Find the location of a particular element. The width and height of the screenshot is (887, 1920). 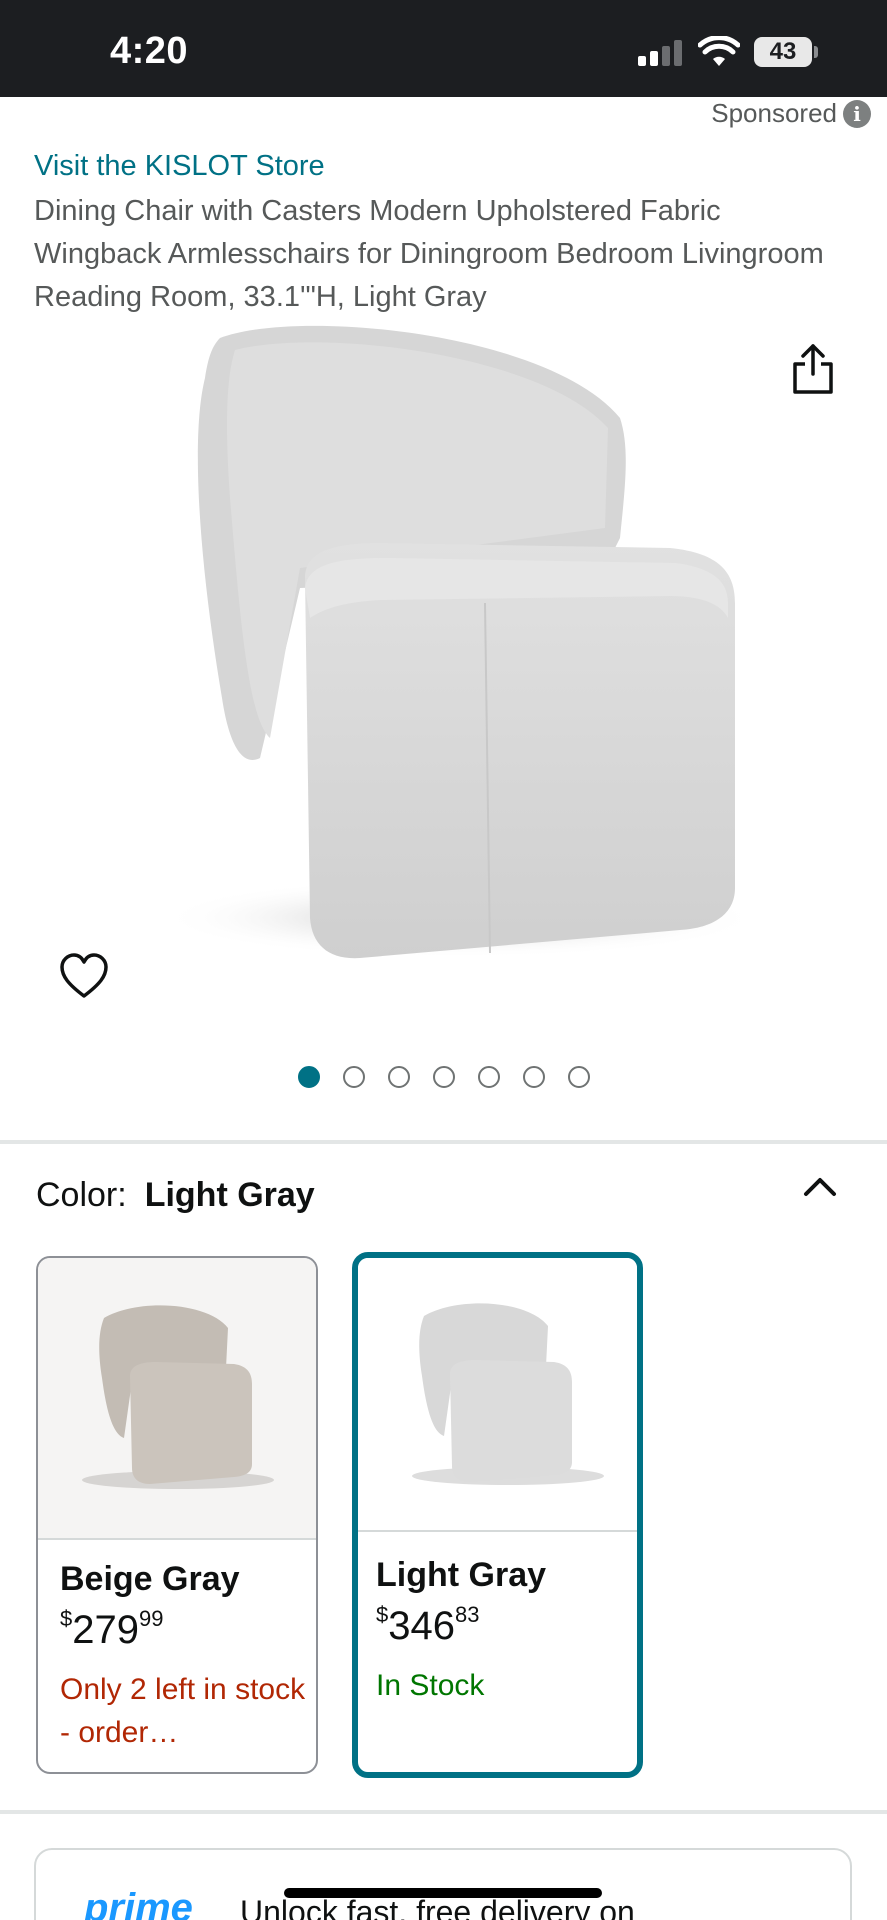

chevron-up-icon is located at coordinates (820, 1187).